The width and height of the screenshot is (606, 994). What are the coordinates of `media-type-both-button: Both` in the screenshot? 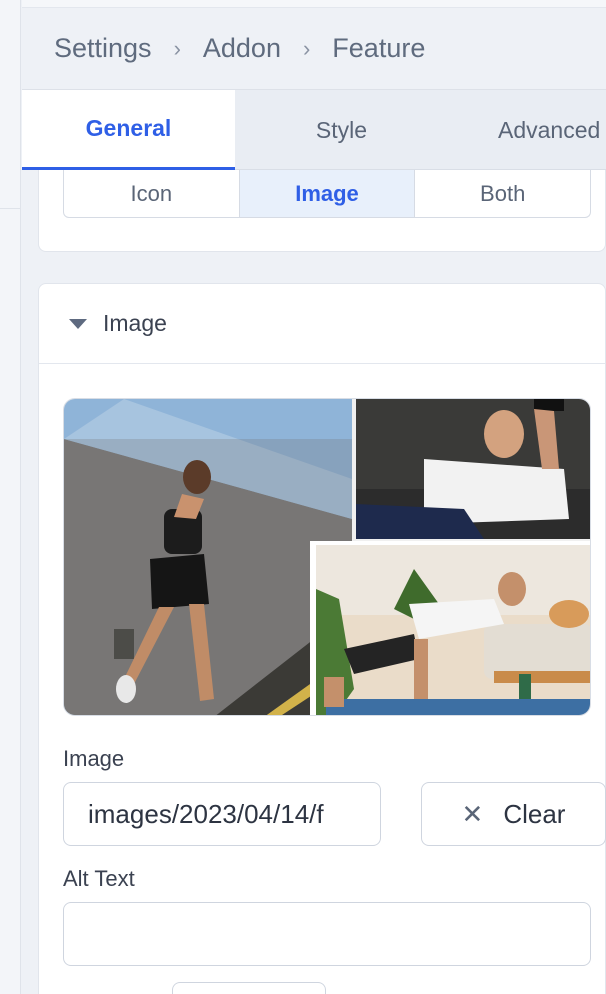 It's located at (502, 193).